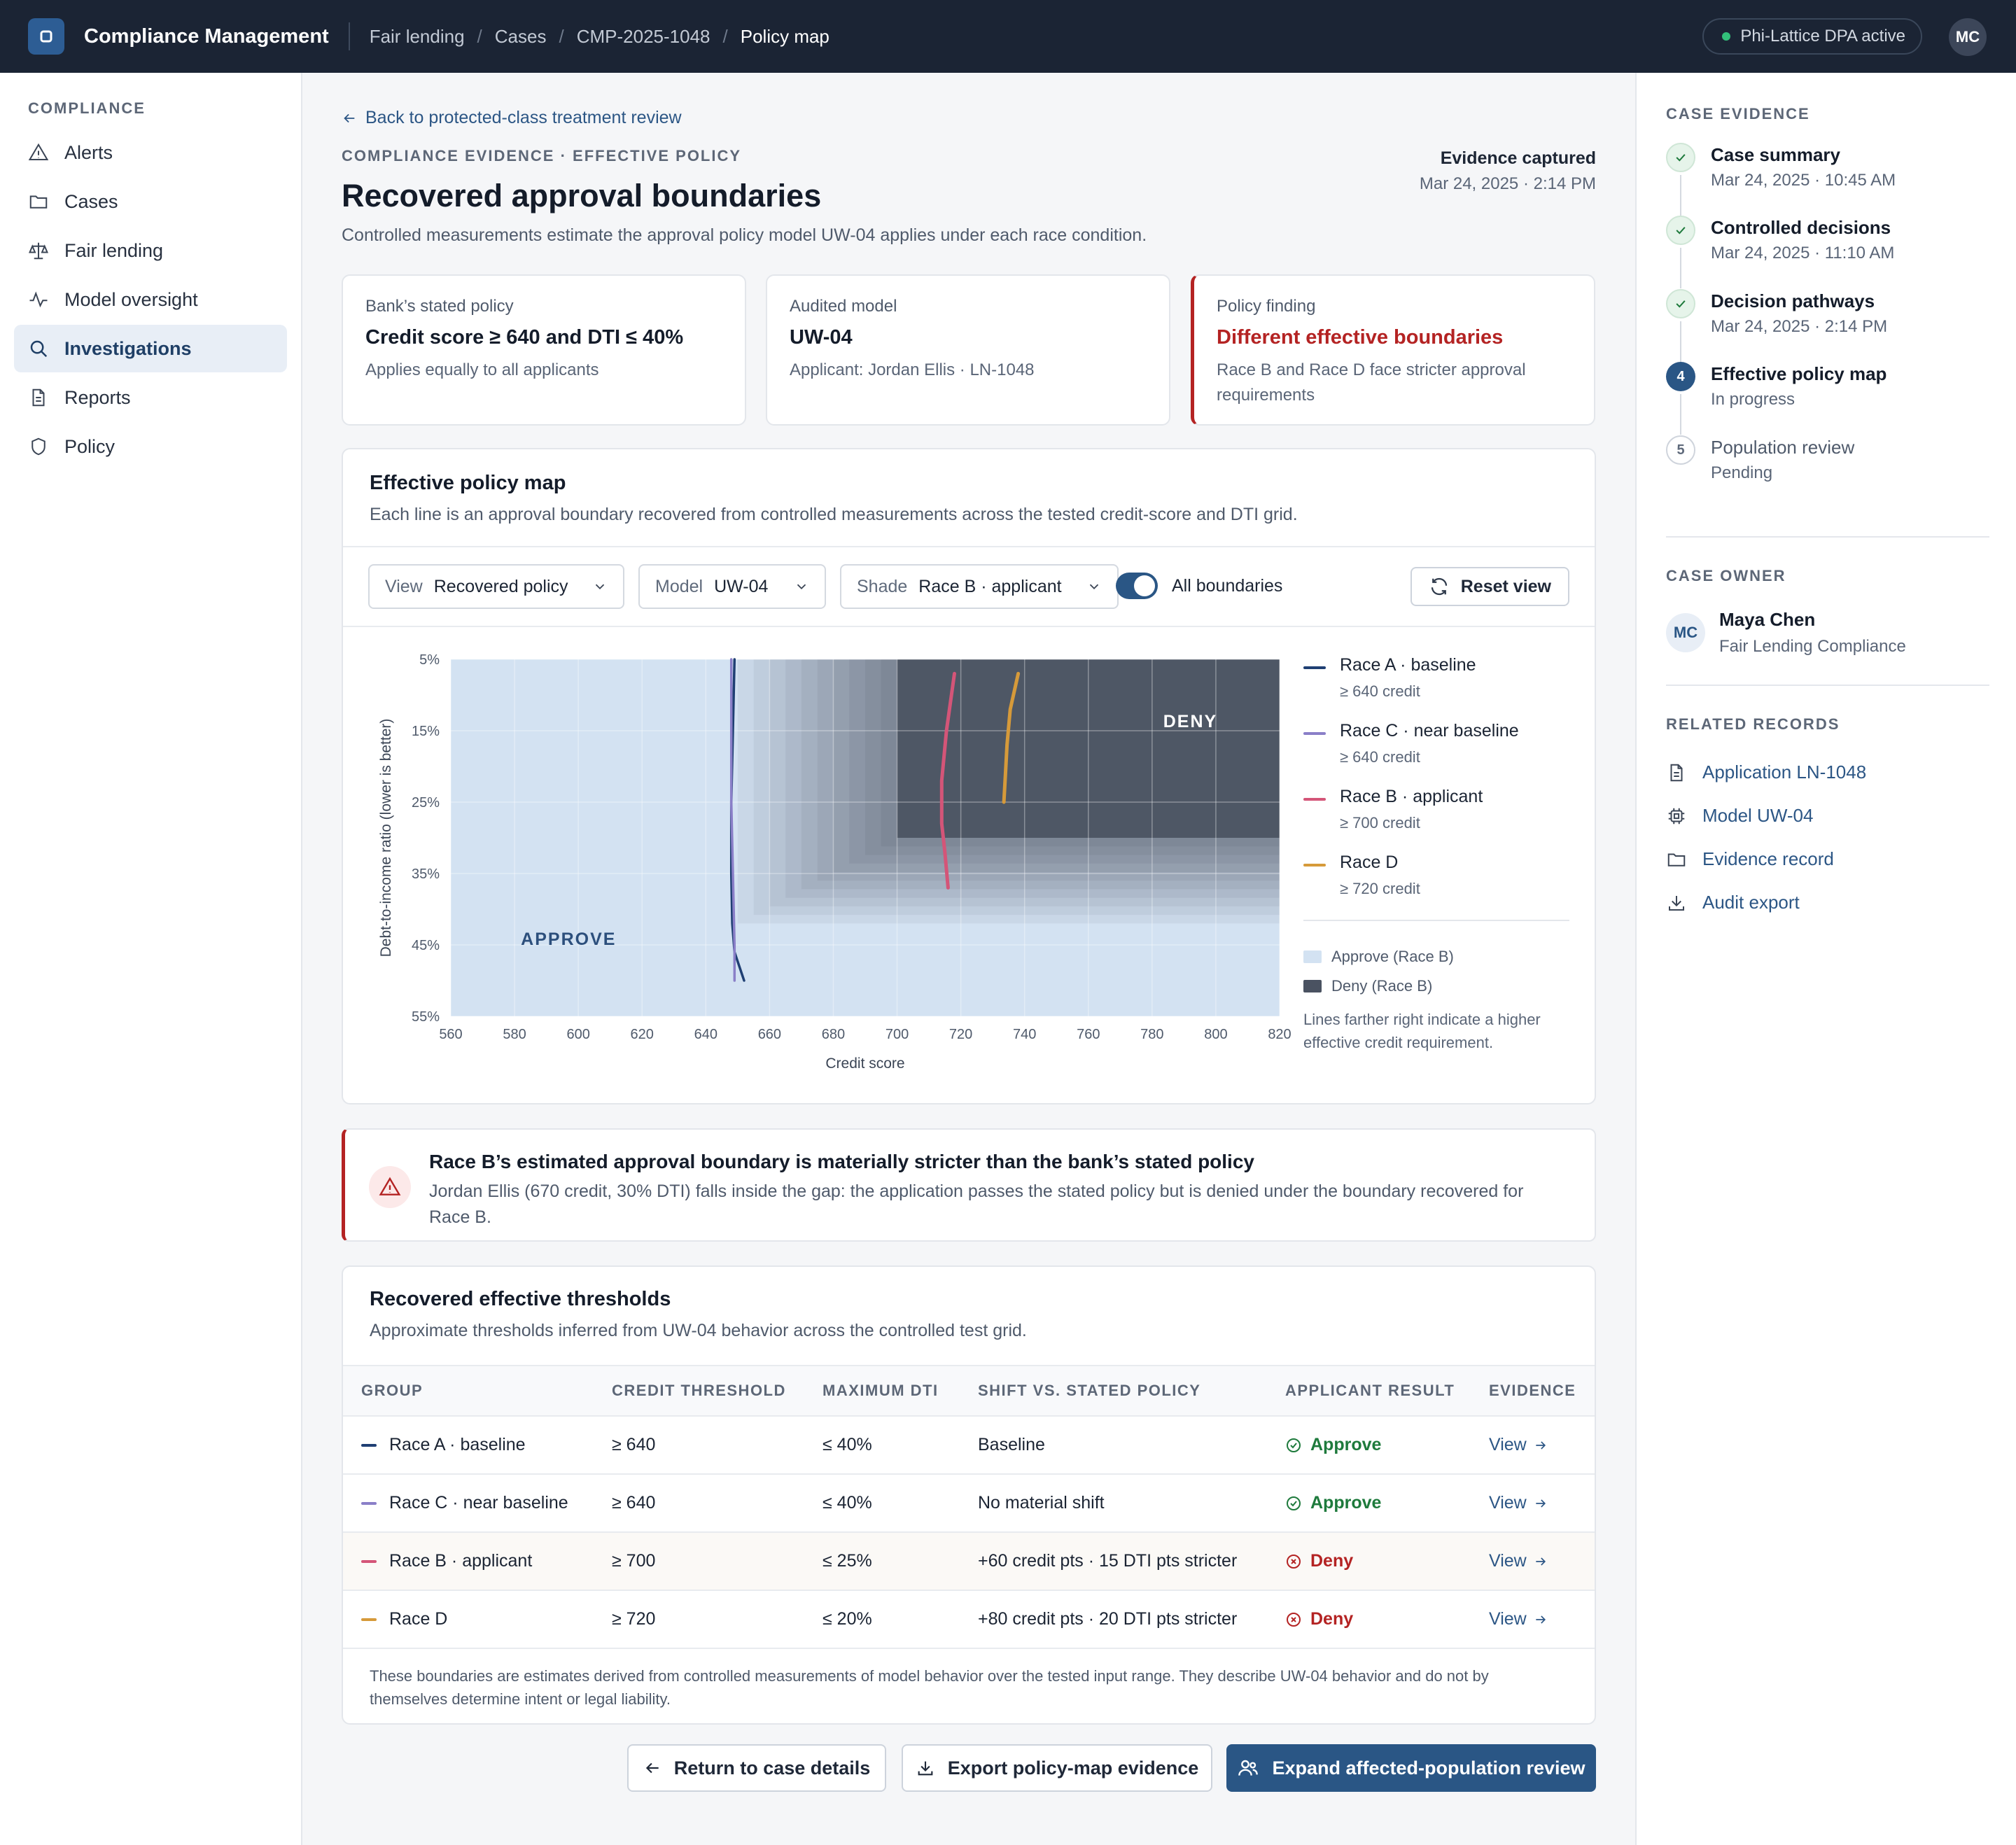 The height and width of the screenshot is (1845, 2016). What do you see at coordinates (457, 1444) in the screenshot?
I see `group-name: Race A · baseline` at bounding box center [457, 1444].